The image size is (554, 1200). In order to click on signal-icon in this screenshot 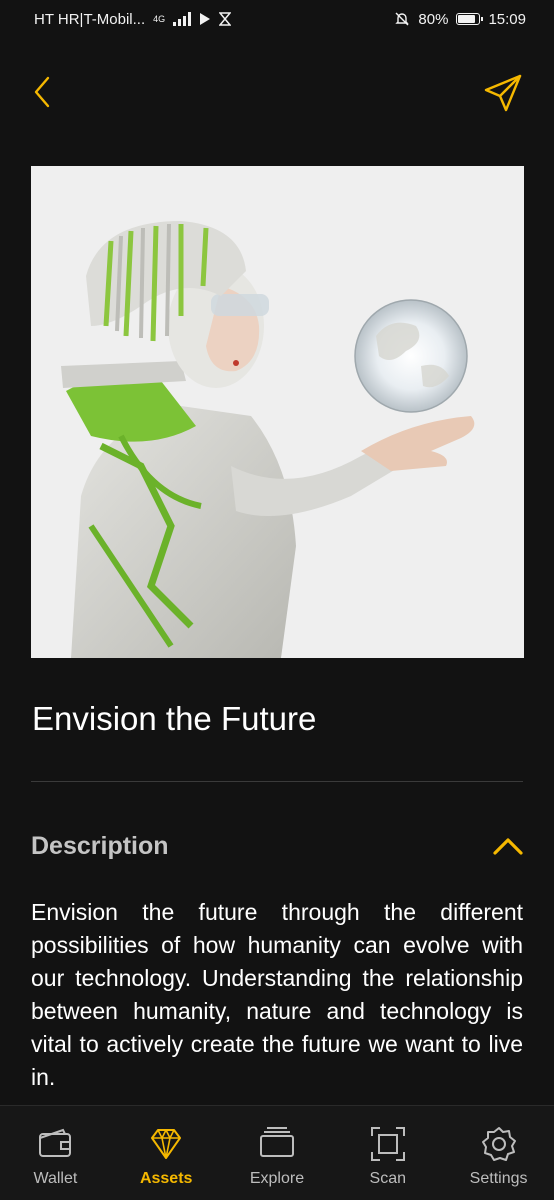, I will do `click(182, 19)`.